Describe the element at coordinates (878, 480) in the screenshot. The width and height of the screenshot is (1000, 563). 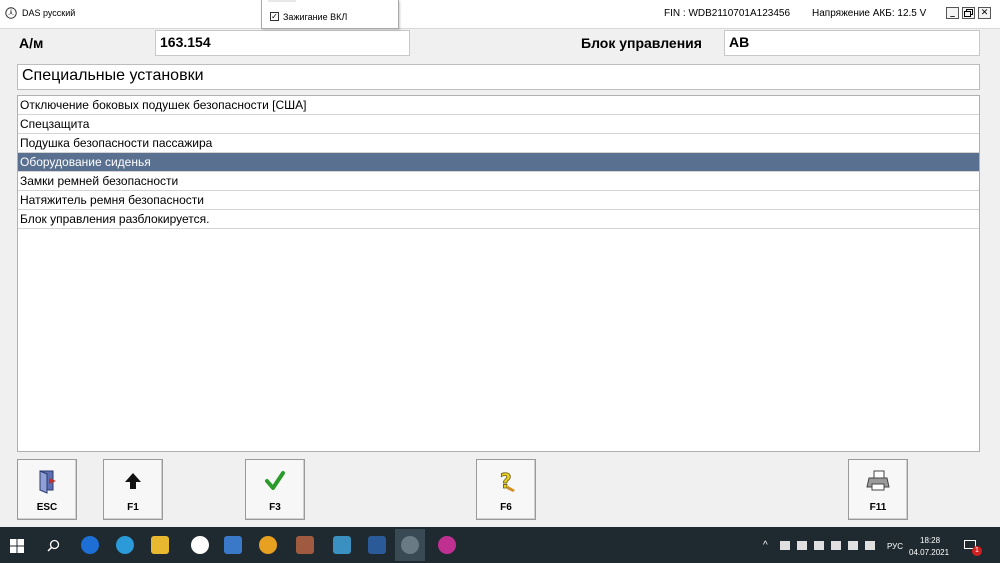
I see `printer-icon` at that location.